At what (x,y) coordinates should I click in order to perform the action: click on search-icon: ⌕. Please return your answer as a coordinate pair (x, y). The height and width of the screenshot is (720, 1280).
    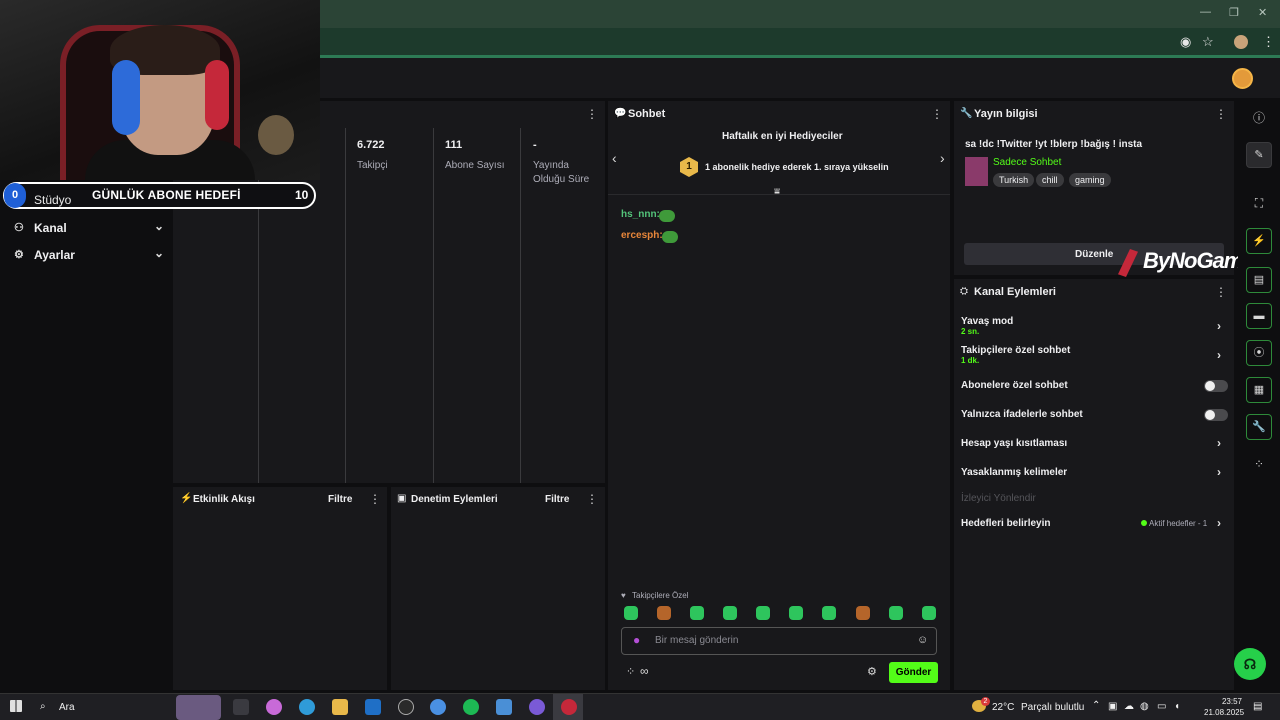
    Looking at the image, I should click on (43, 706).